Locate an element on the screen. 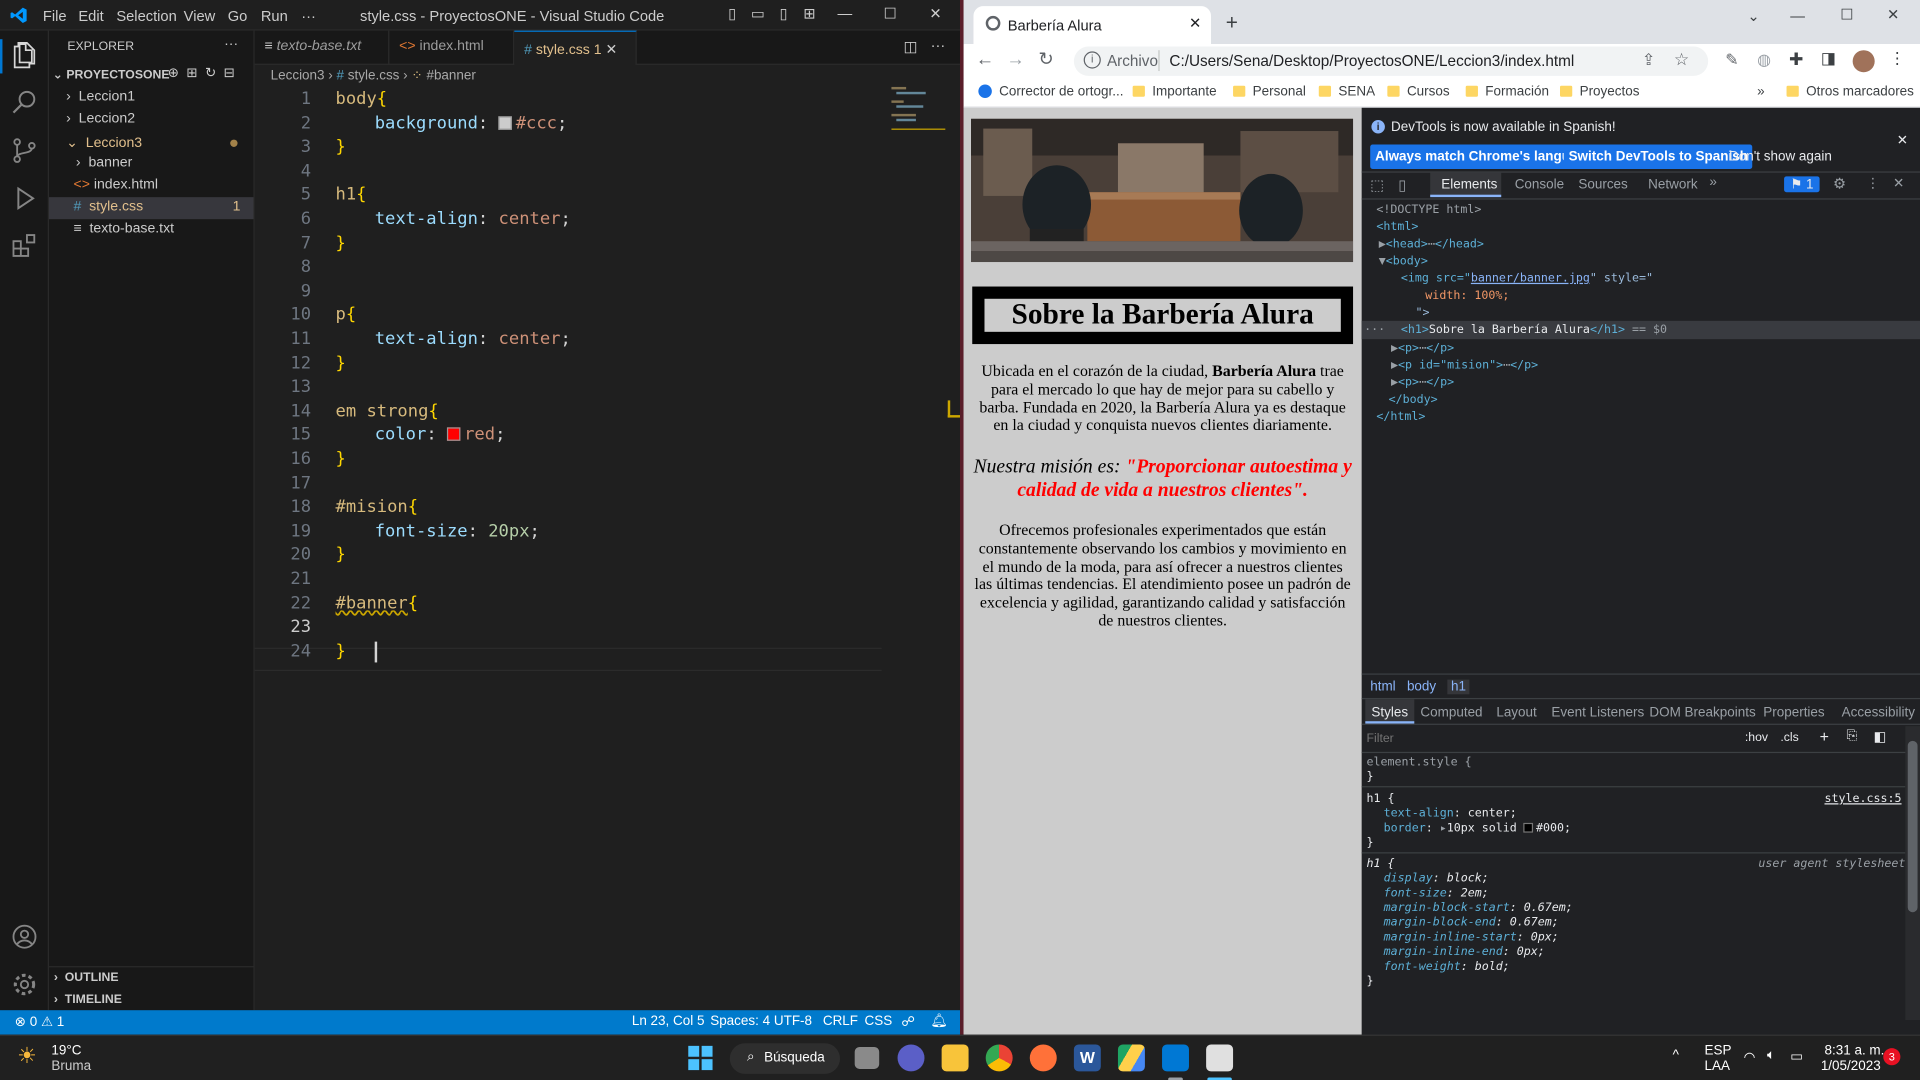  explorer-actions-icon: ⊕⊞↻⊟ is located at coordinates (205, 73).